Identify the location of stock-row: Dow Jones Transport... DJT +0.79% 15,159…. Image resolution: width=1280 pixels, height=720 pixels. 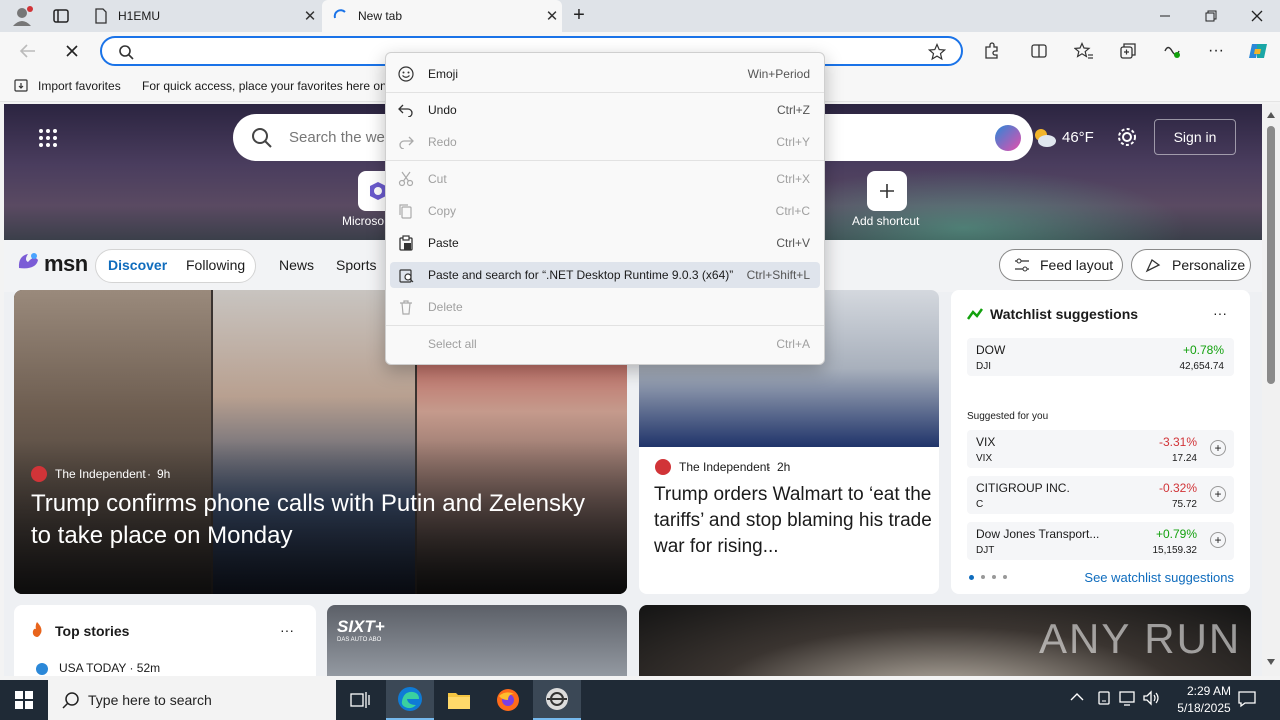
(1100, 541).